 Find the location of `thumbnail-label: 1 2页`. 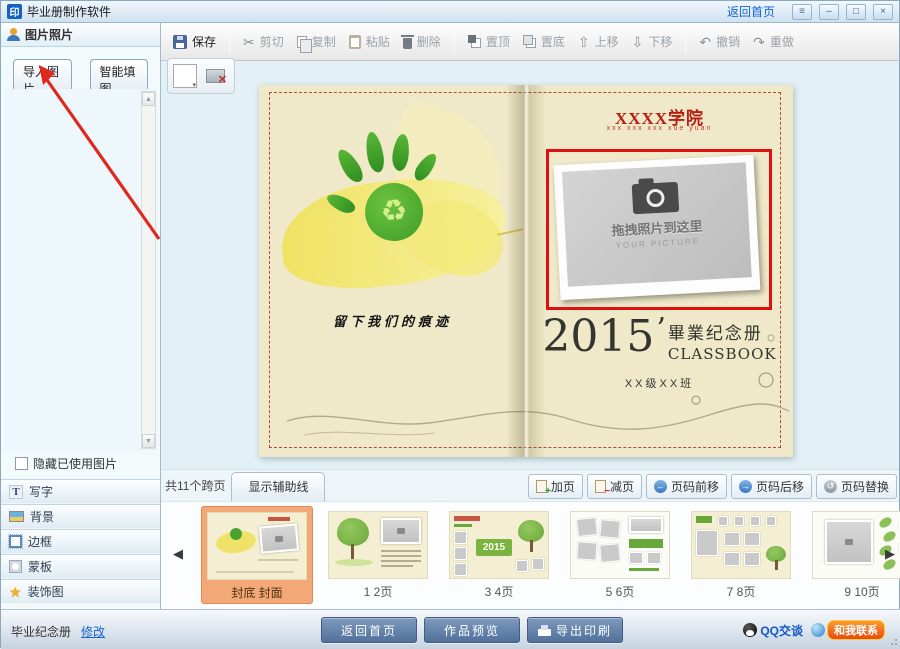

thumbnail-label: 1 2页 is located at coordinates (378, 592).